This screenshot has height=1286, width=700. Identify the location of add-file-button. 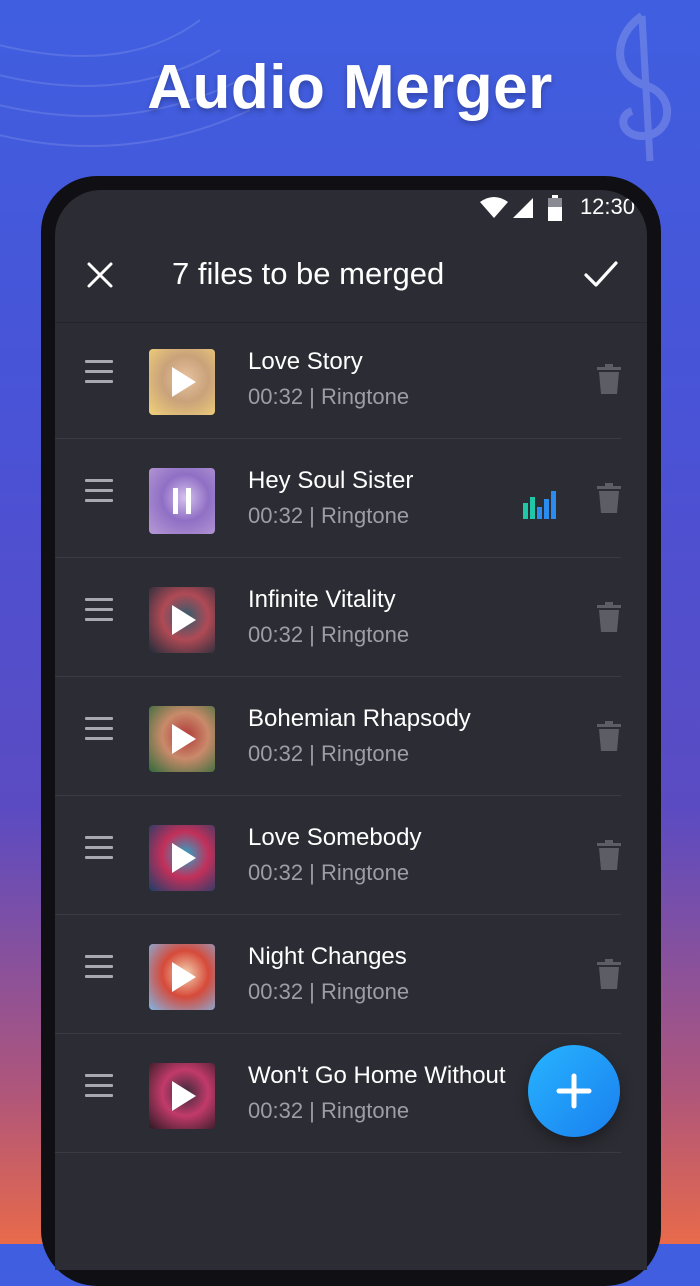
(574, 1091).